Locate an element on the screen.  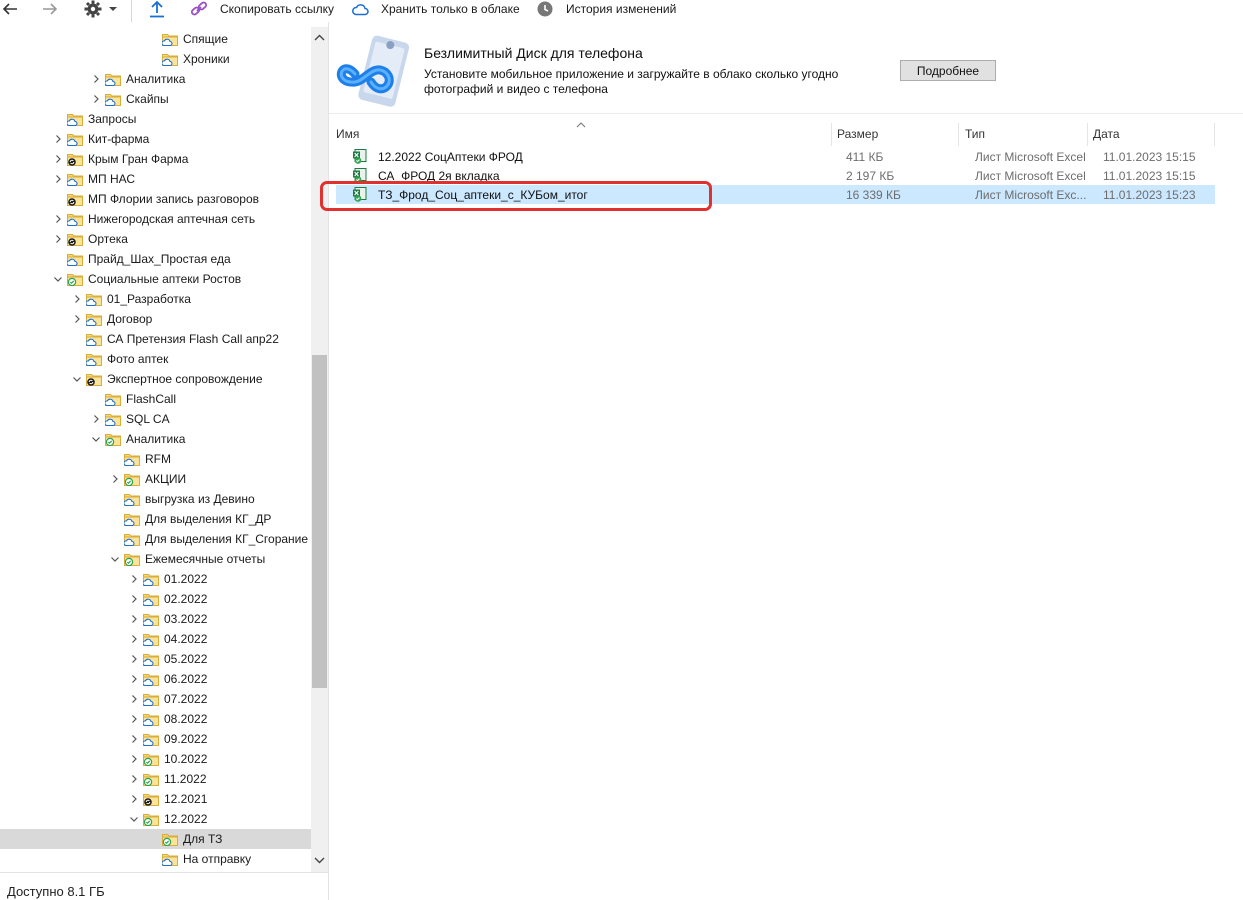
tree-item: Договор is located at coordinates (155, 319).